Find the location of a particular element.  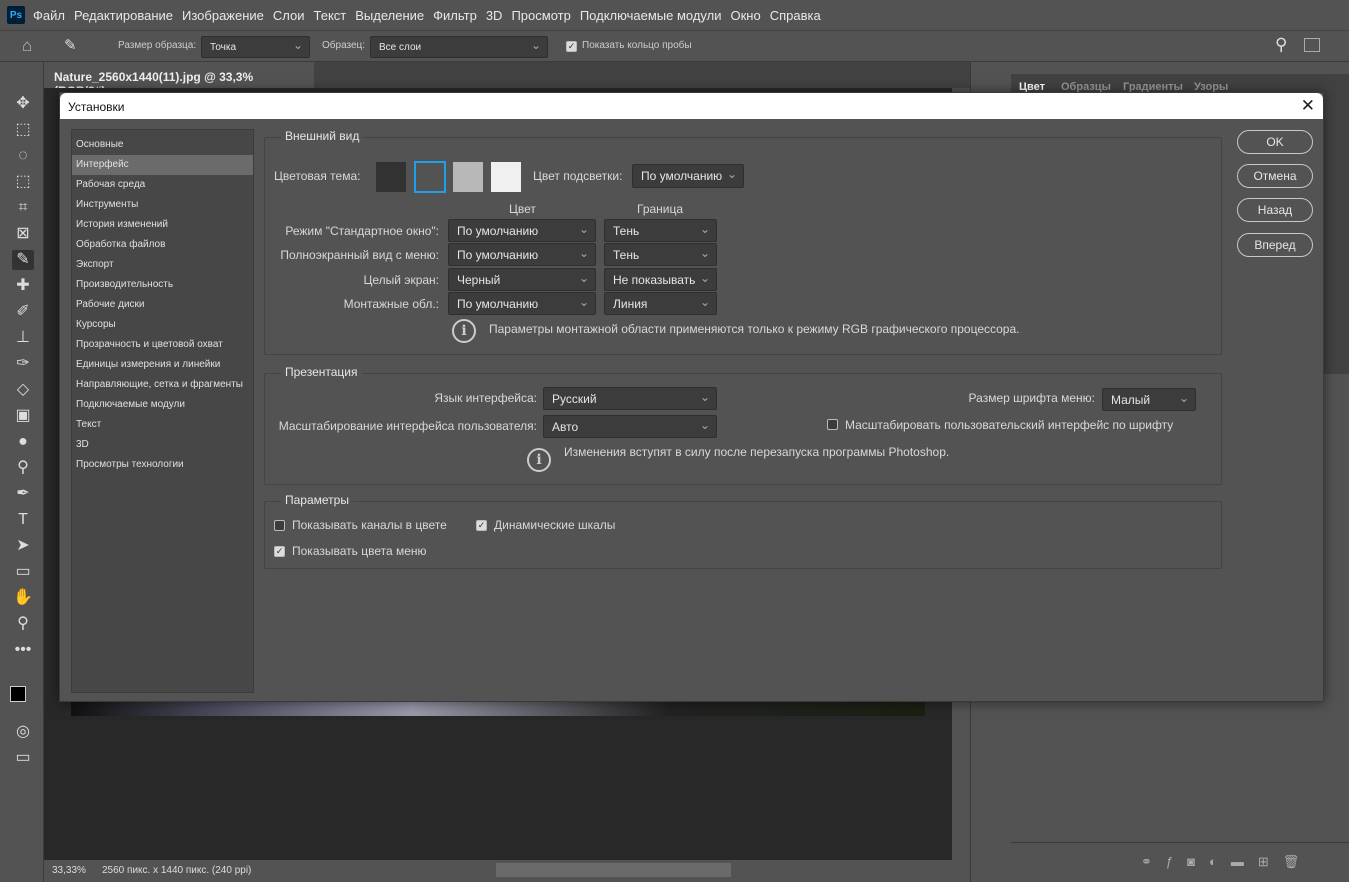

lasso-tool-icon: ◌ is located at coordinates (23, 156).